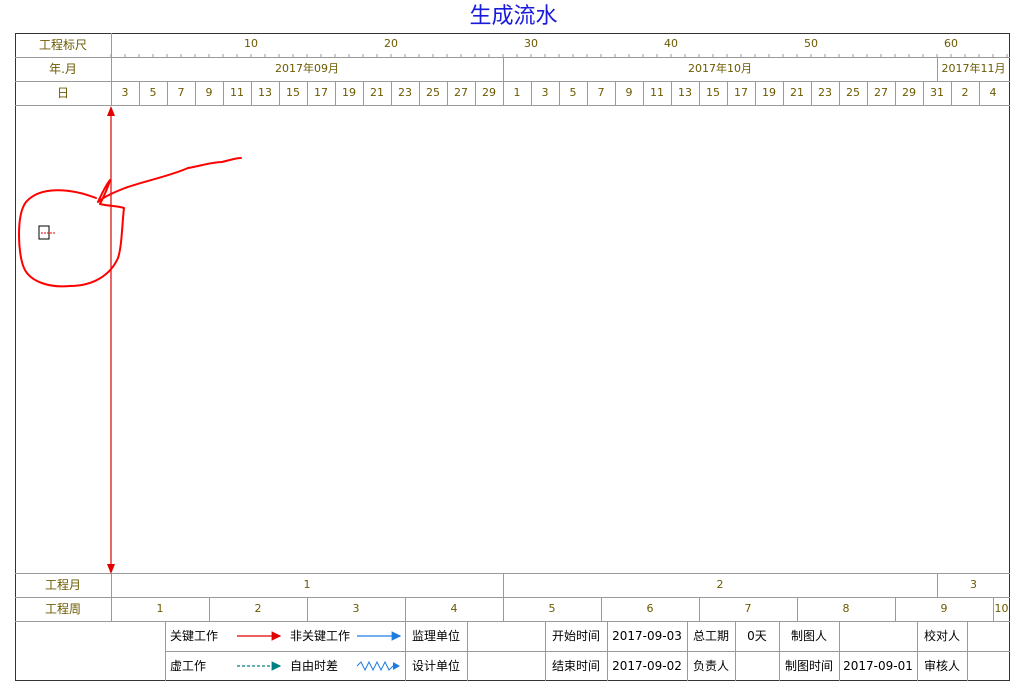  I want to click on scale-minor-ticks, so click(559, 55).